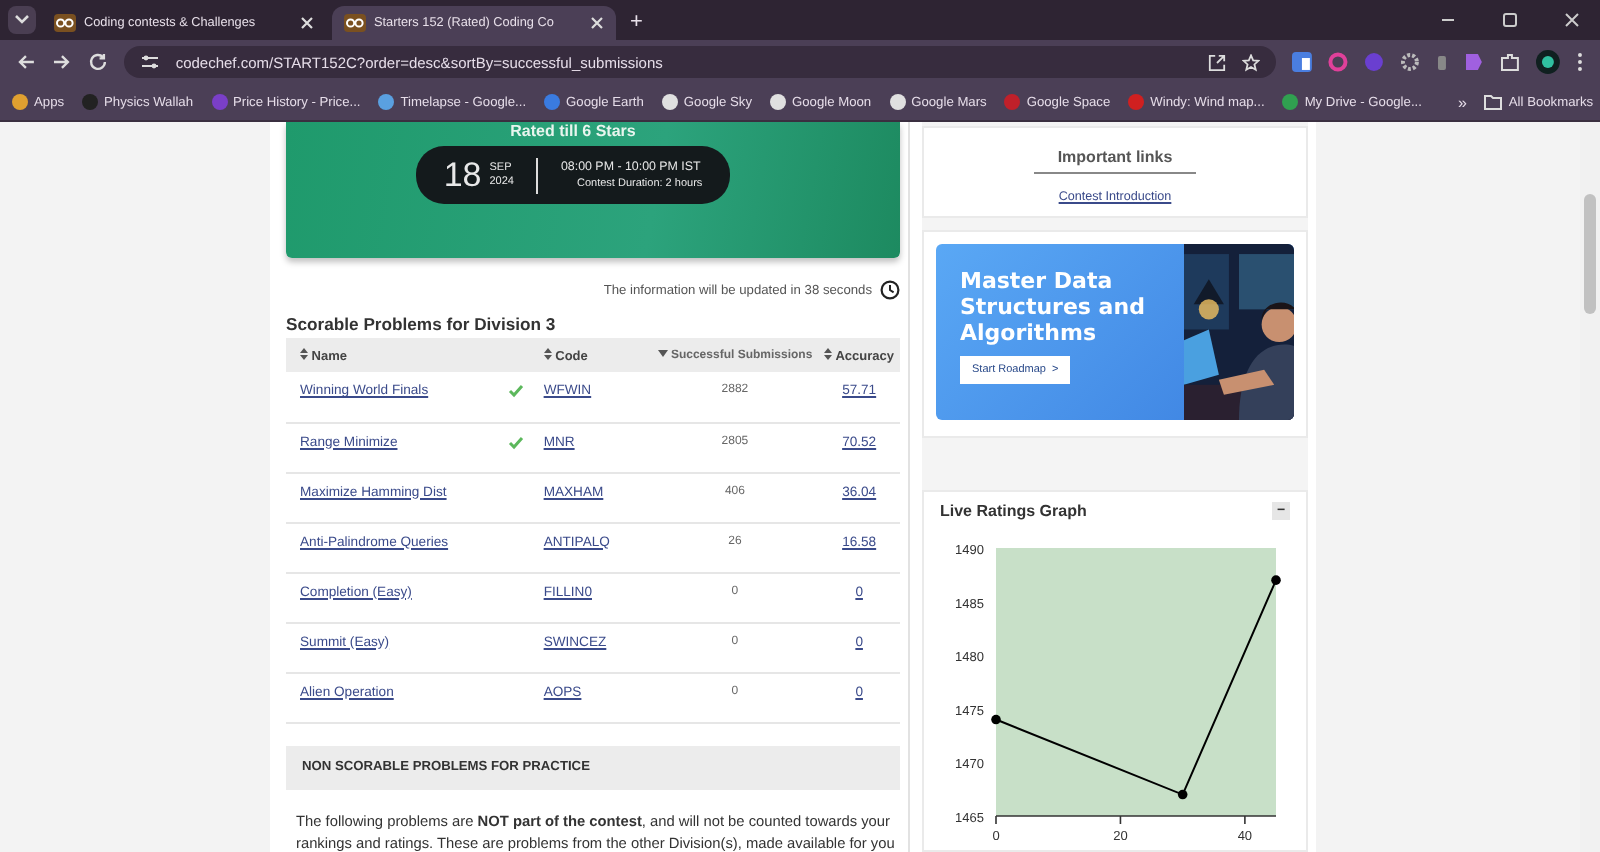 Image resolution: width=1600 pixels, height=852 pixels. What do you see at coordinates (1115, 161) in the screenshot?
I see `card-title: Important links` at bounding box center [1115, 161].